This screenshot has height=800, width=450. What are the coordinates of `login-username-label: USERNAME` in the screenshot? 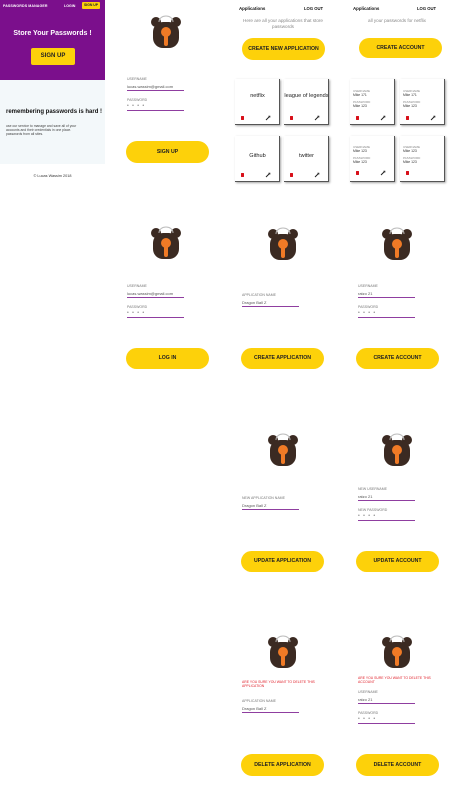 It's located at (137, 286).